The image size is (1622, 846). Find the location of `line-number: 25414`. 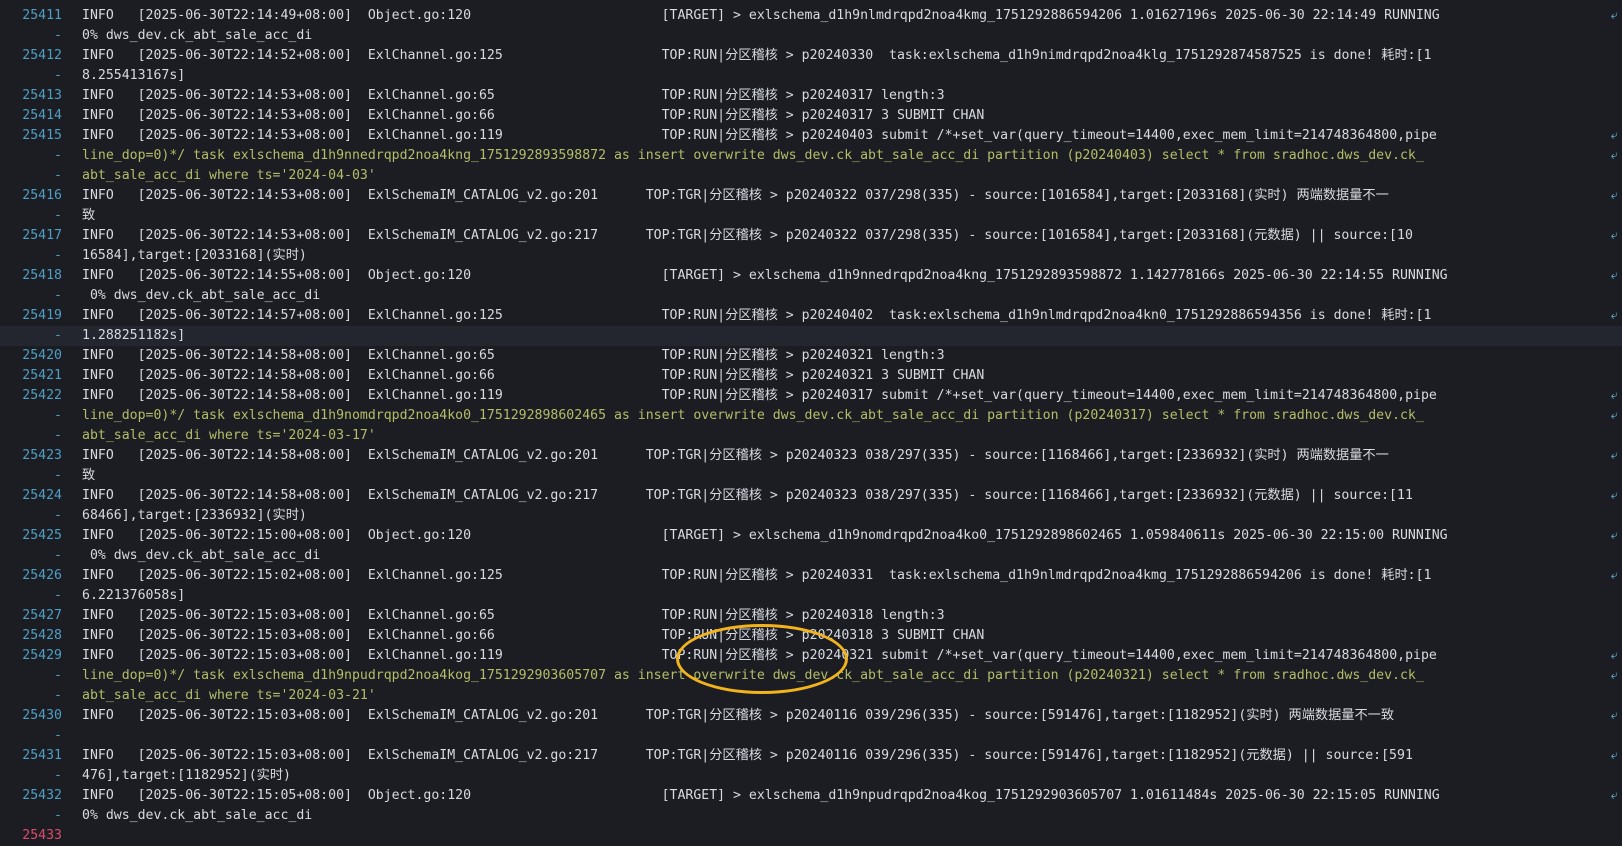

line-number: 25414 is located at coordinates (42, 115).